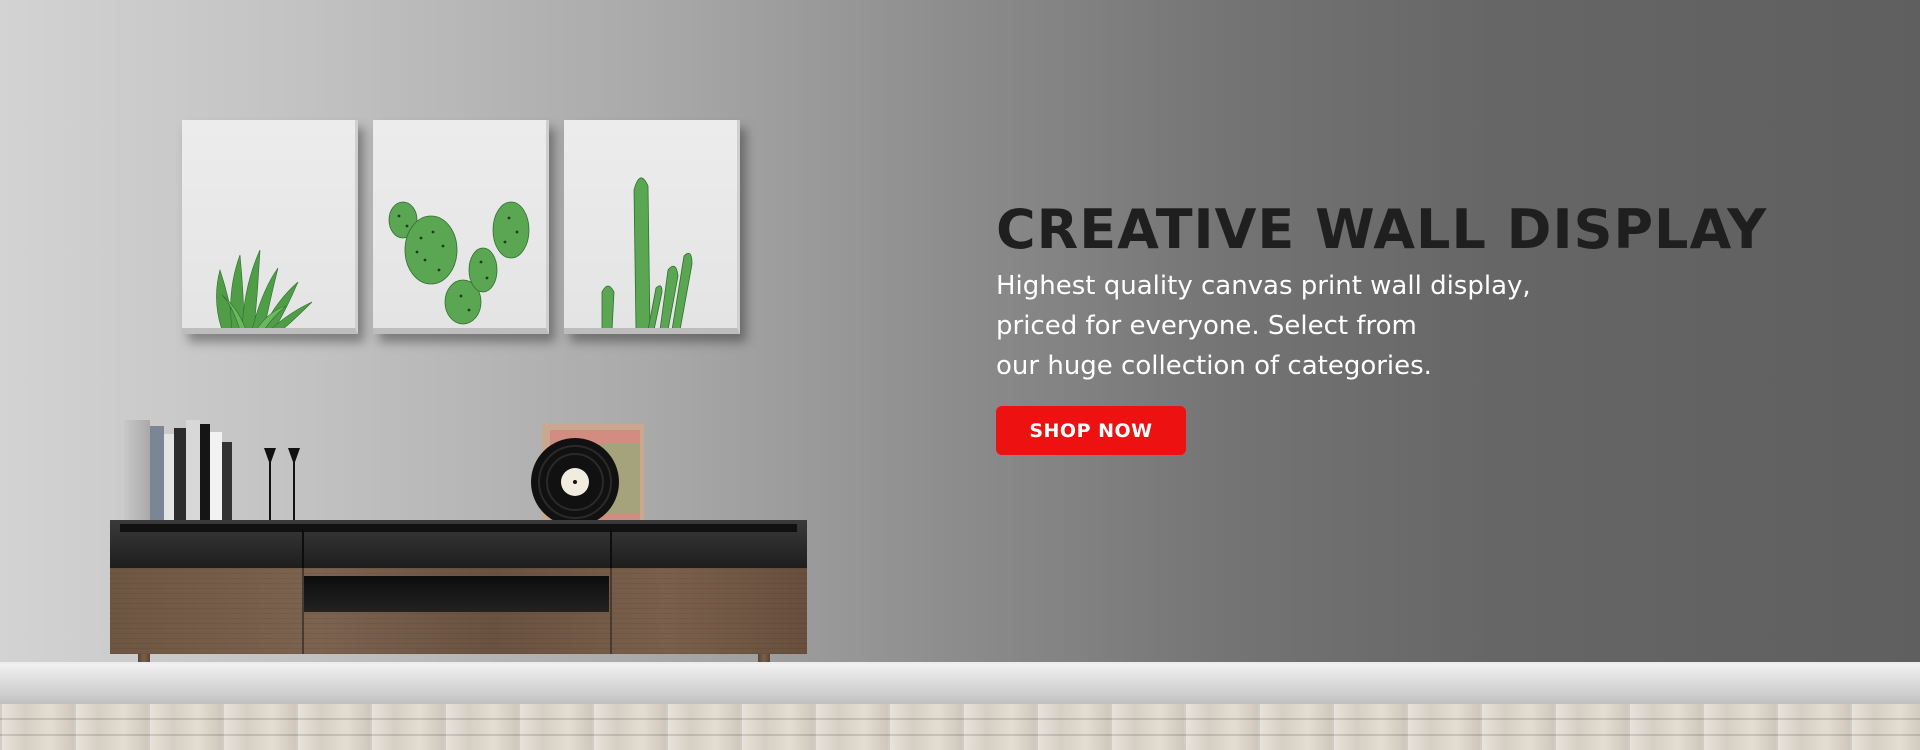 The width and height of the screenshot is (1920, 750). What do you see at coordinates (647, 252) in the screenshot?
I see `tall-cactus-illustration` at bounding box center [647, 252].